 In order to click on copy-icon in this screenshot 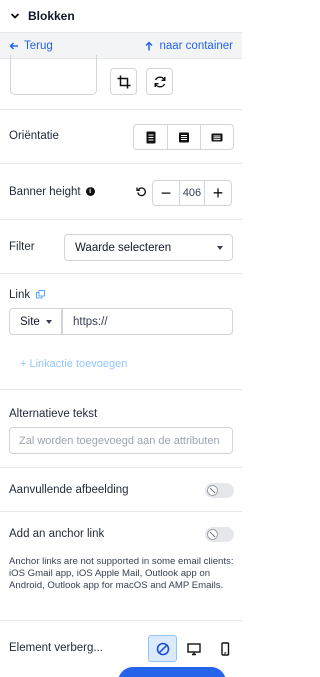, I will do `click(41, 294)`.